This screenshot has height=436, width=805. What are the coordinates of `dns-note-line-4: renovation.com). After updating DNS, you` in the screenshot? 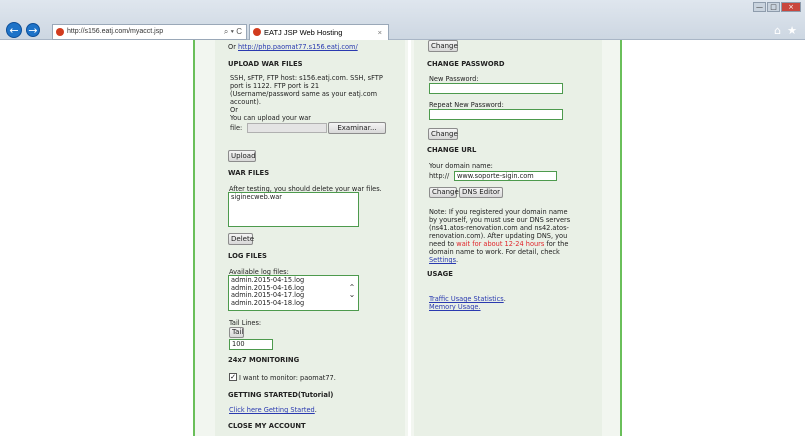 It's located at (498, 236).